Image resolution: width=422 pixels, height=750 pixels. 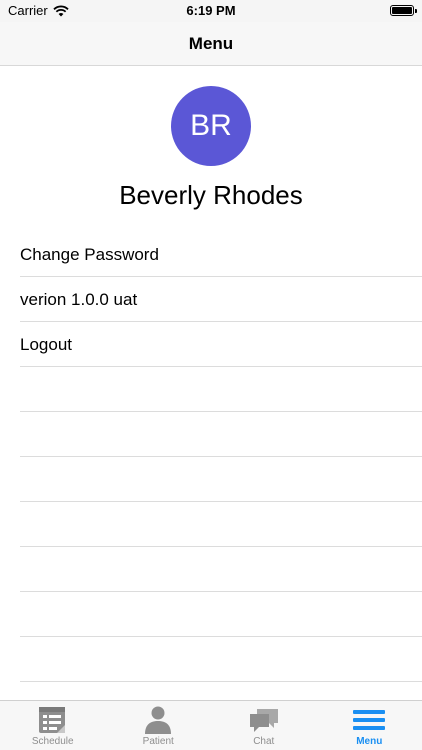 I want to click on user-name: Beverly Rhodes, so click(x=211, y=195).